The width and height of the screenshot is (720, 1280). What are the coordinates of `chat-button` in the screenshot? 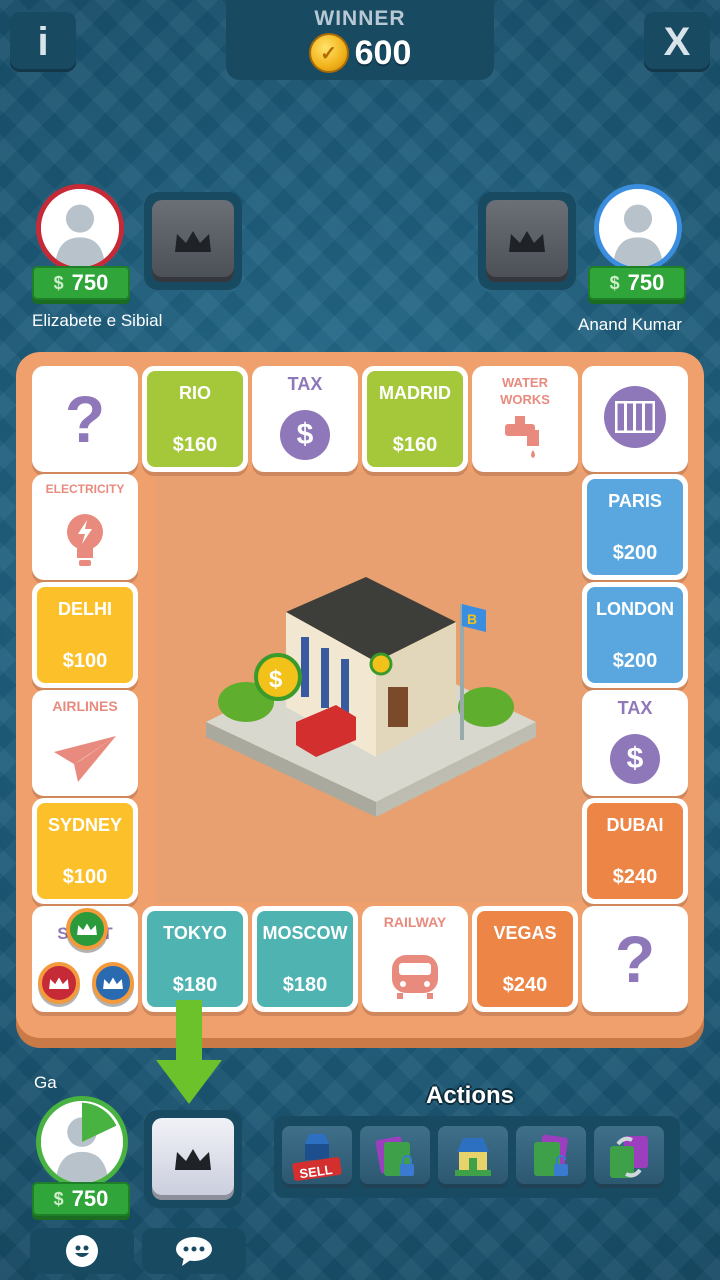 It's located at (194, 1251).